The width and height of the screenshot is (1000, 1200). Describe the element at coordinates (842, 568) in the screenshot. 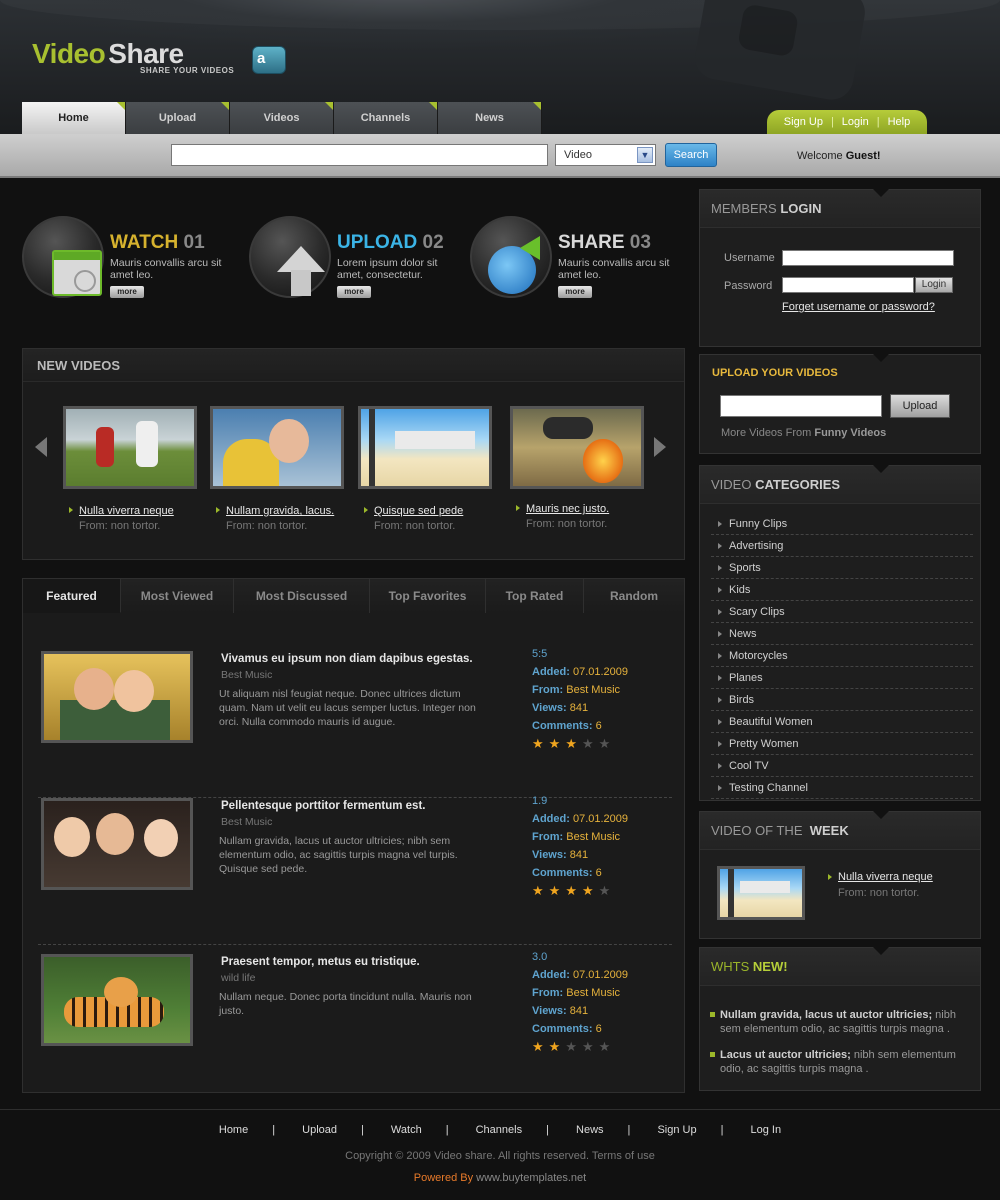

I see `category-item: Sports` at that location.